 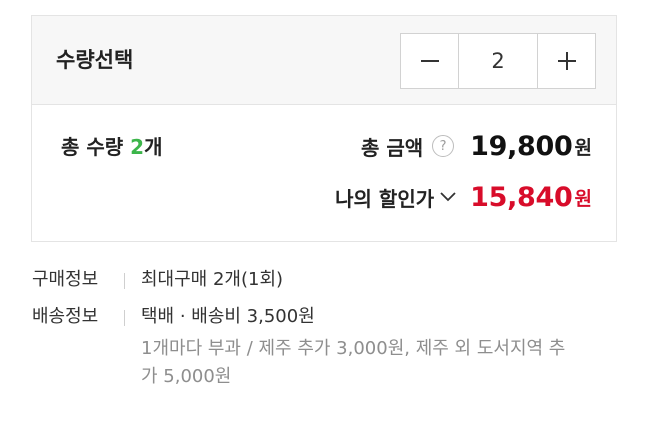 I want to click on help-icon: ?, so click(x=443, y=146).